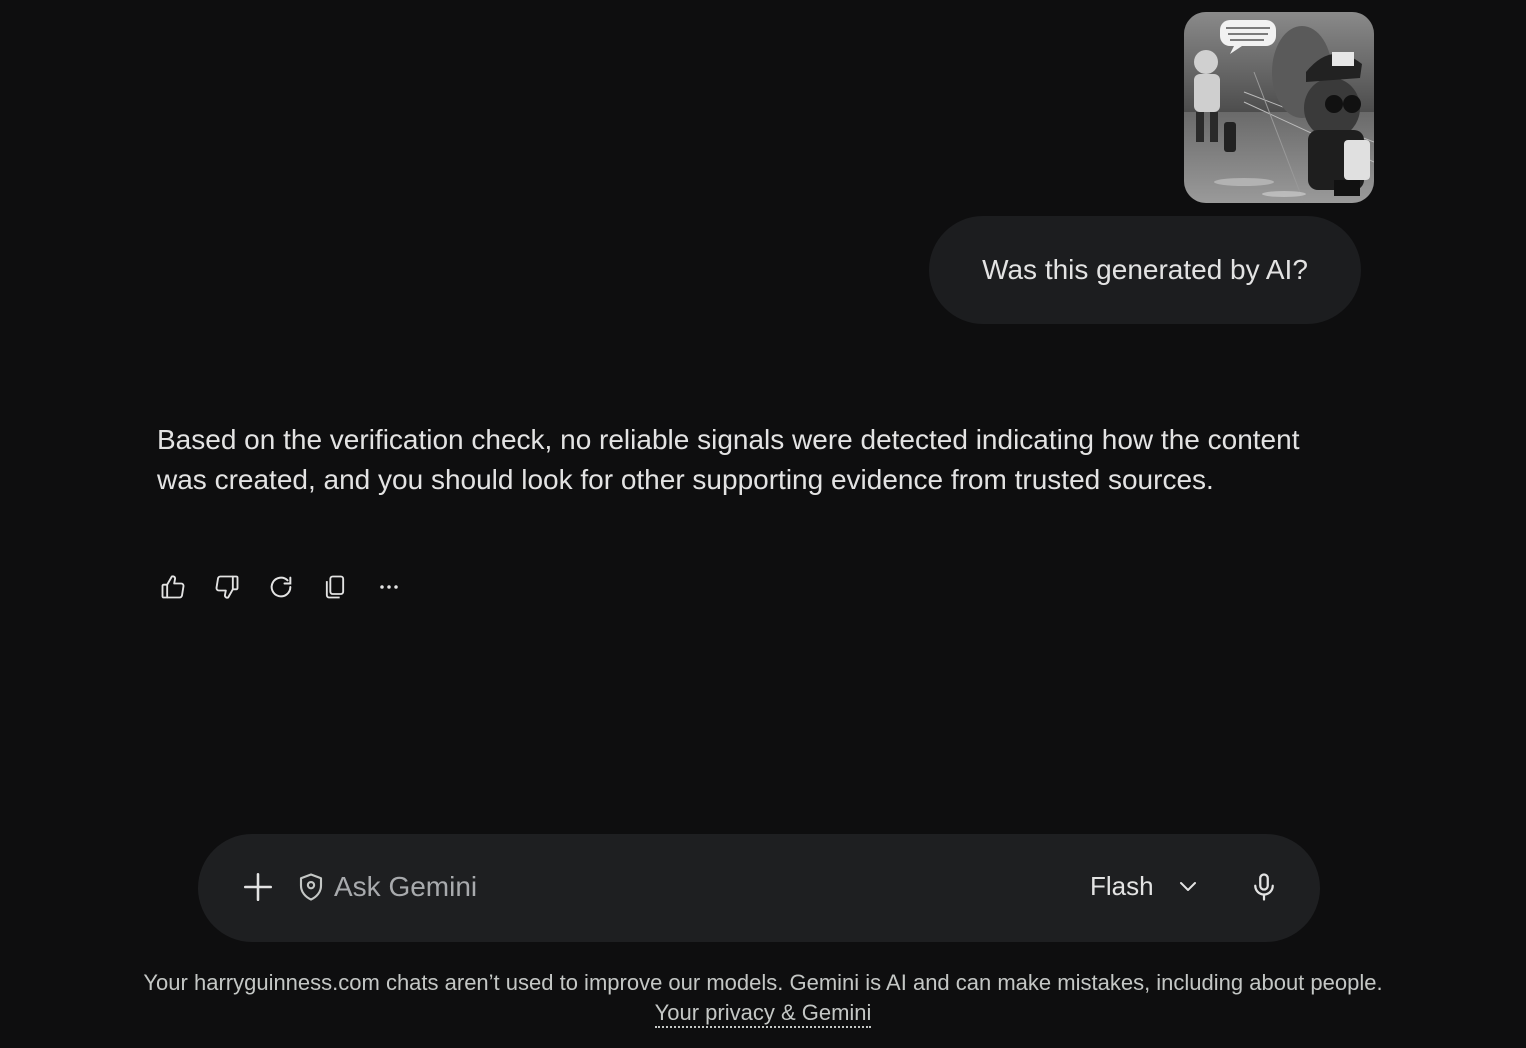 This screenshot has width=1526, height=1048. I want to click on privacy-link: Your privacy & Gemini, so click(763, 1014).